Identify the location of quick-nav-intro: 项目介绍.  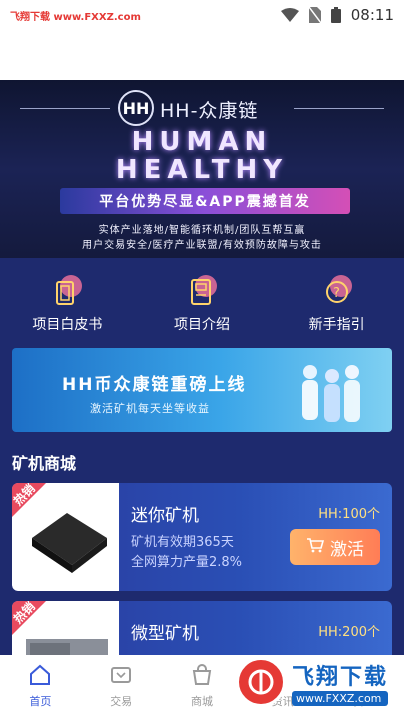
(202, 302).